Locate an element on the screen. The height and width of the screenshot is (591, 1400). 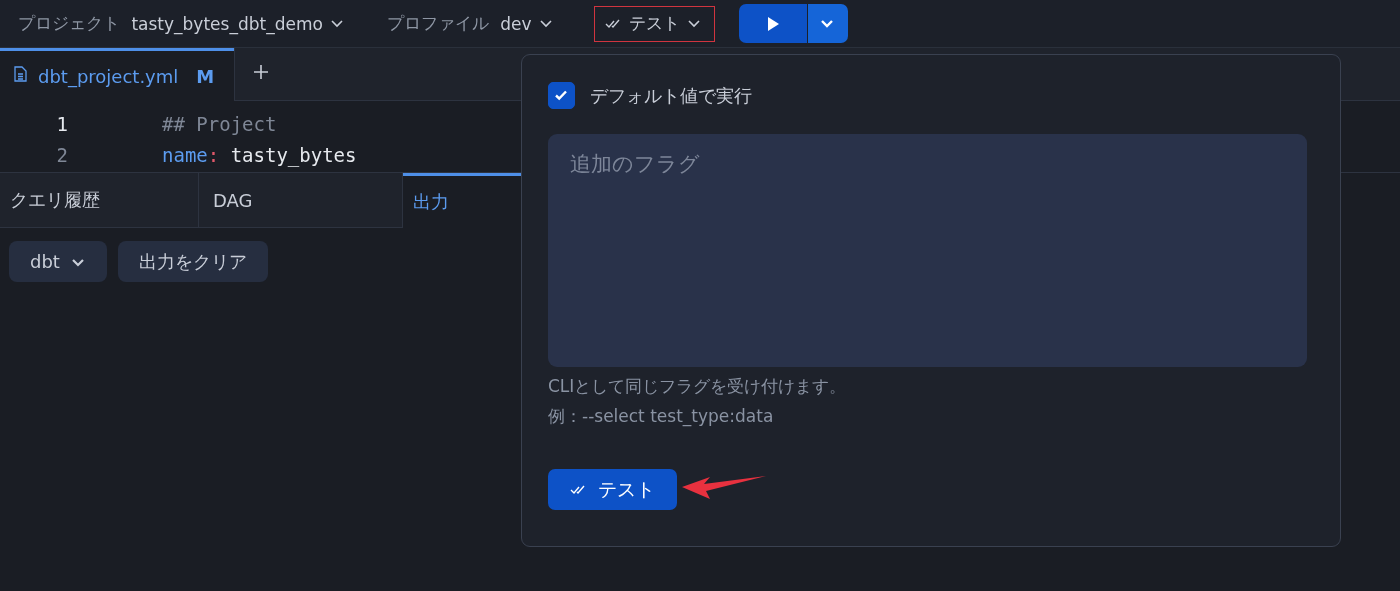
code-line: ## Project is located at coordinates (219, 123).